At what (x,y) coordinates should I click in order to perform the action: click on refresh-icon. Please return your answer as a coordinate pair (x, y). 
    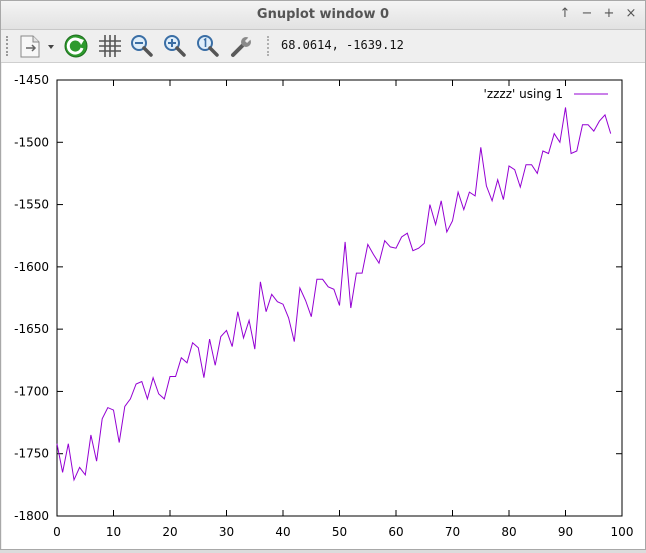
    Looking at the image, I should click on (76, 46).